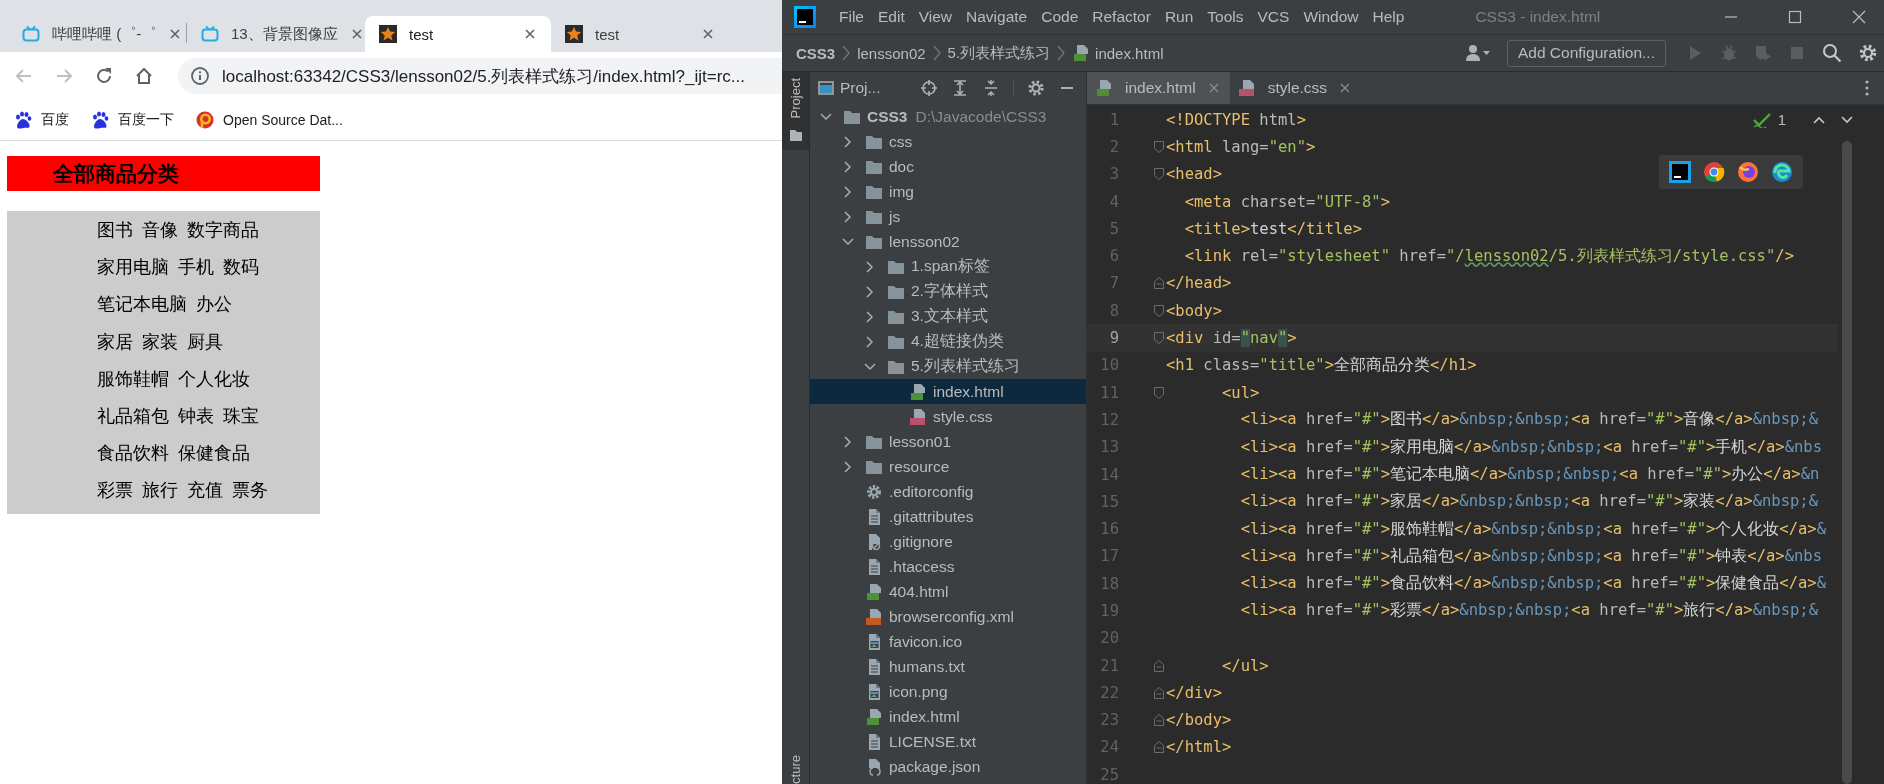 This screenshot has width=1884, height=784. What do you see at coordinates (115, 343) in the screenshot?
I see `category-link: 家居` at bounding box center [115, 343].